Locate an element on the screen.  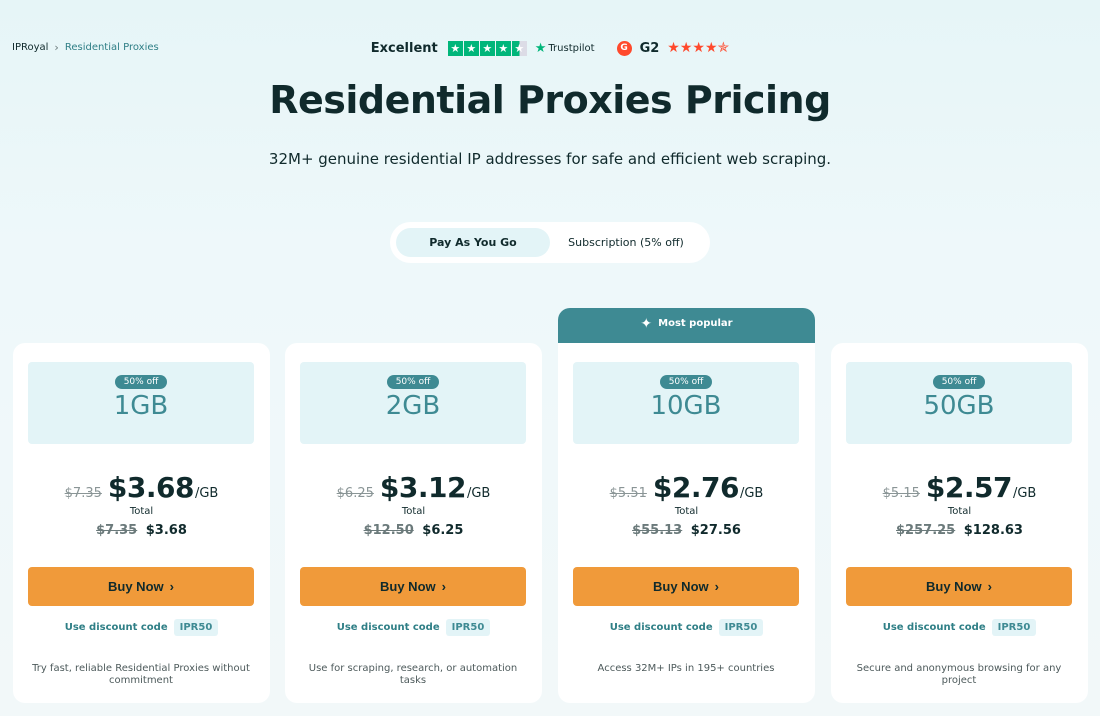
price-row: $7.35 $3.68 /GB is located at coordinates (141, 487).